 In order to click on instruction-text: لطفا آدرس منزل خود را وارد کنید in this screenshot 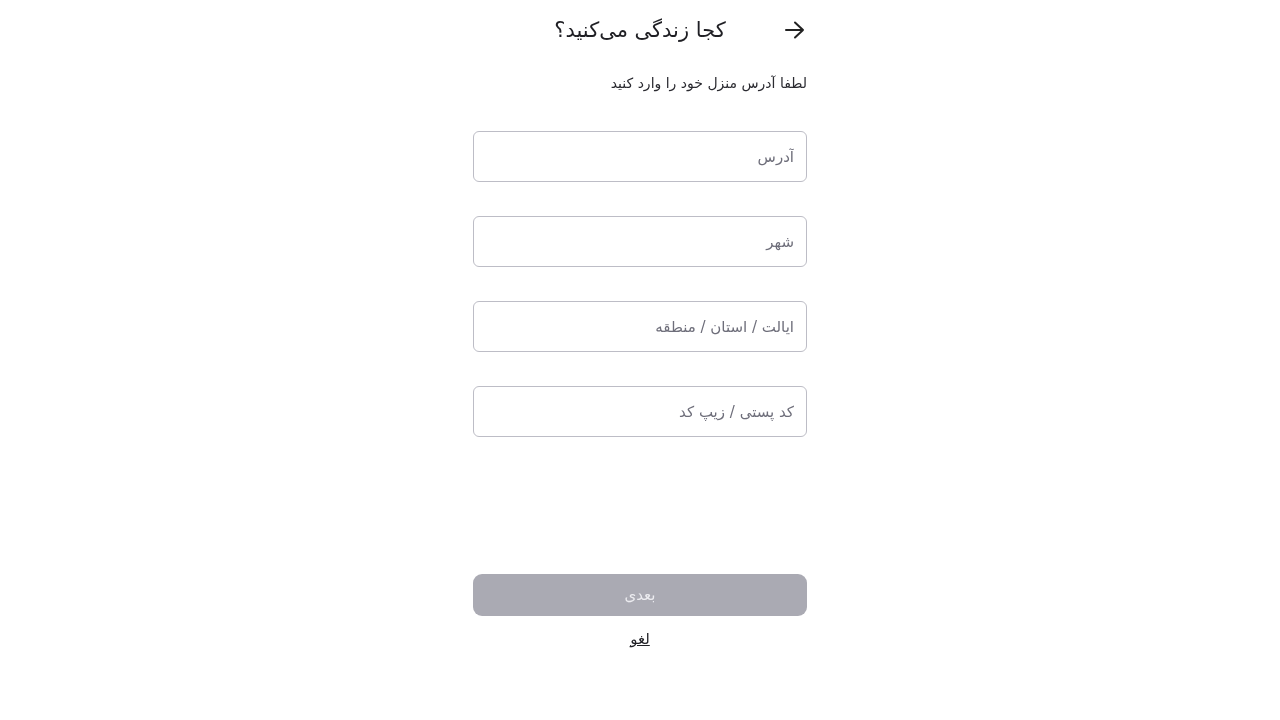, I will do `click(708, 84)`.